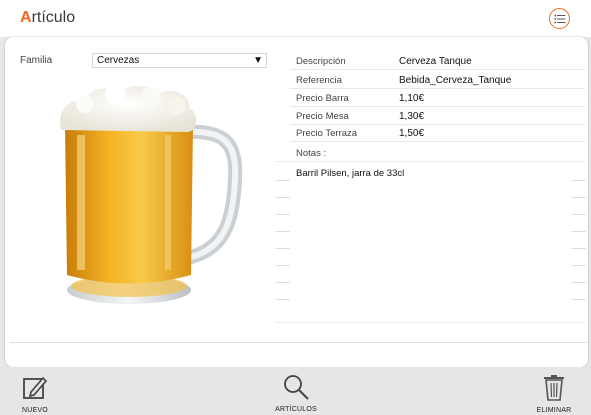 This screenshot has height=415, width=591. I want to click on nuevo-button: NUEVO, so click(35, 394).